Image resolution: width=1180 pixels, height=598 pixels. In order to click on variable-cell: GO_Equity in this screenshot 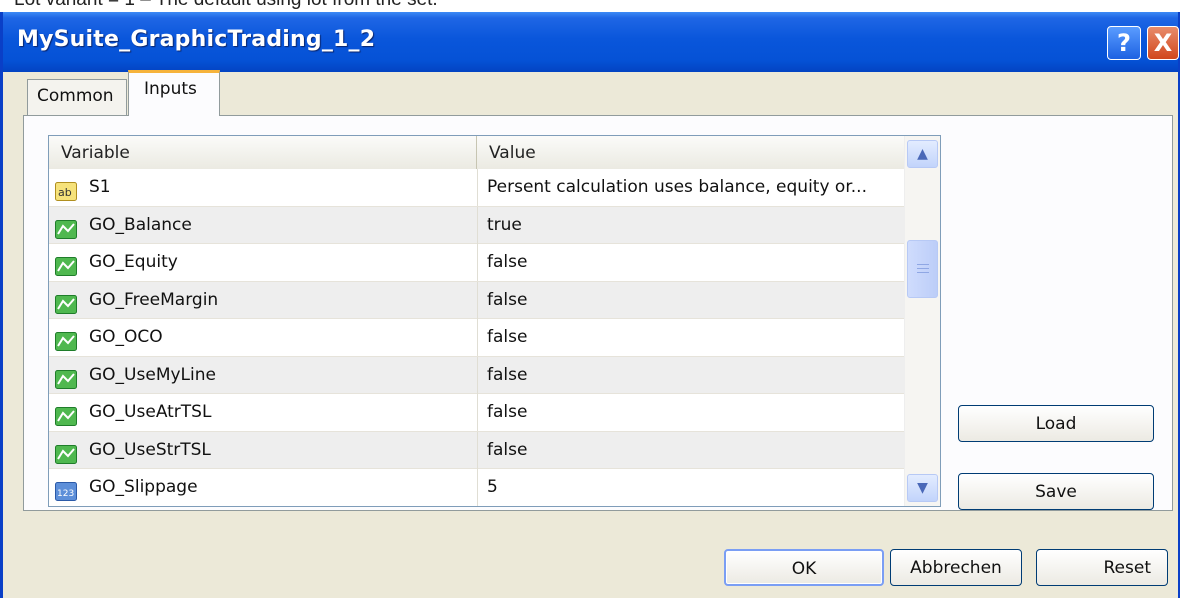, I will do `click(263, 262)`.